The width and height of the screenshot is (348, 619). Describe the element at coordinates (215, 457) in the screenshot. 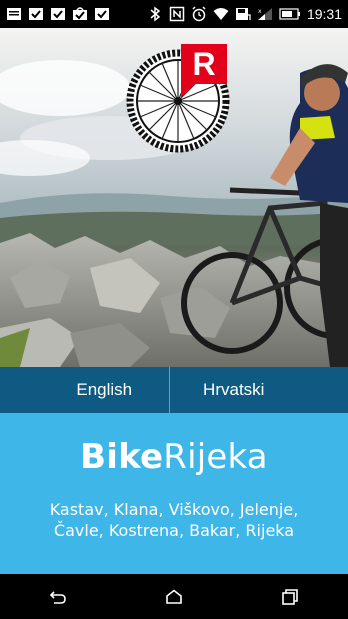

I see `app-title-rijeka: Rijeka` at that location.